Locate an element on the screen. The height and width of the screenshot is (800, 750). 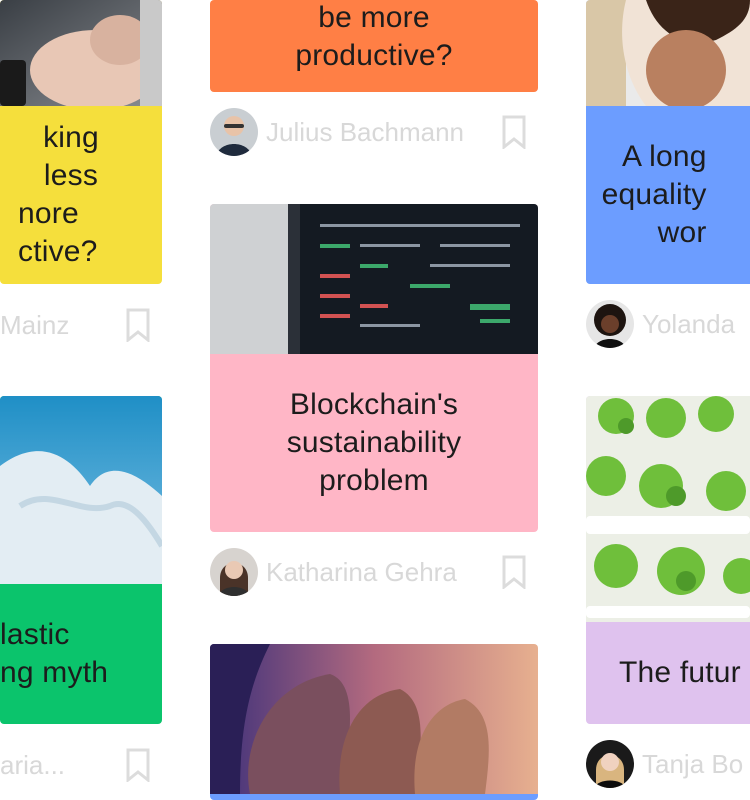
card-meta: Julius Bachmann is located at coordinates (374, 132).